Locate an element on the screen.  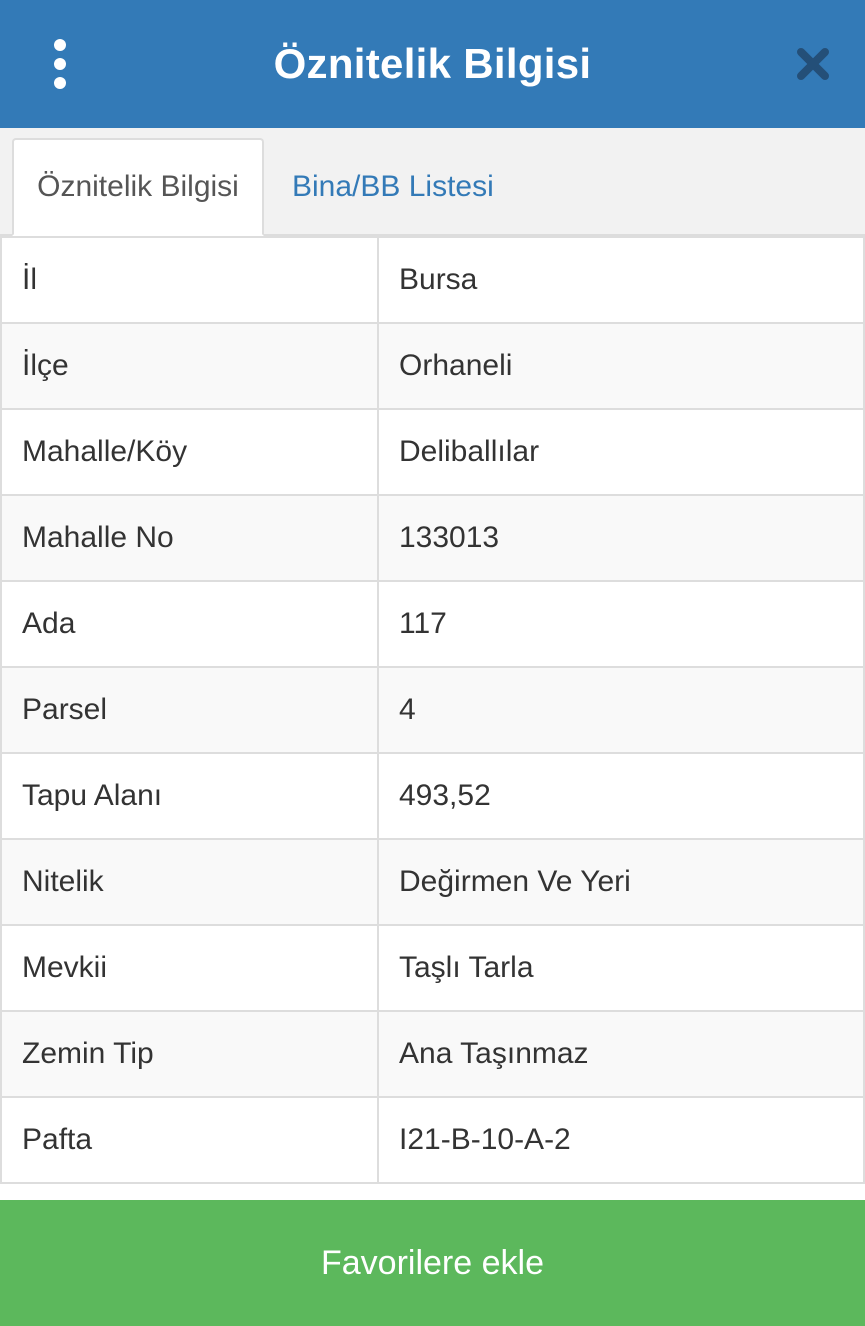
header-bar: Öznitelik Bilgisi is located at coordinates (432, 64).